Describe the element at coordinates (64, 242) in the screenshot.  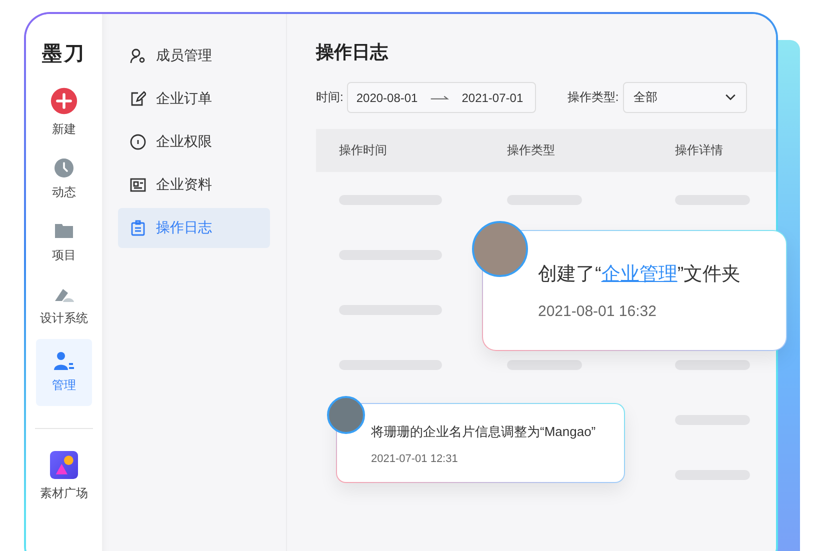
I see `rail-item: 项目` at that location.